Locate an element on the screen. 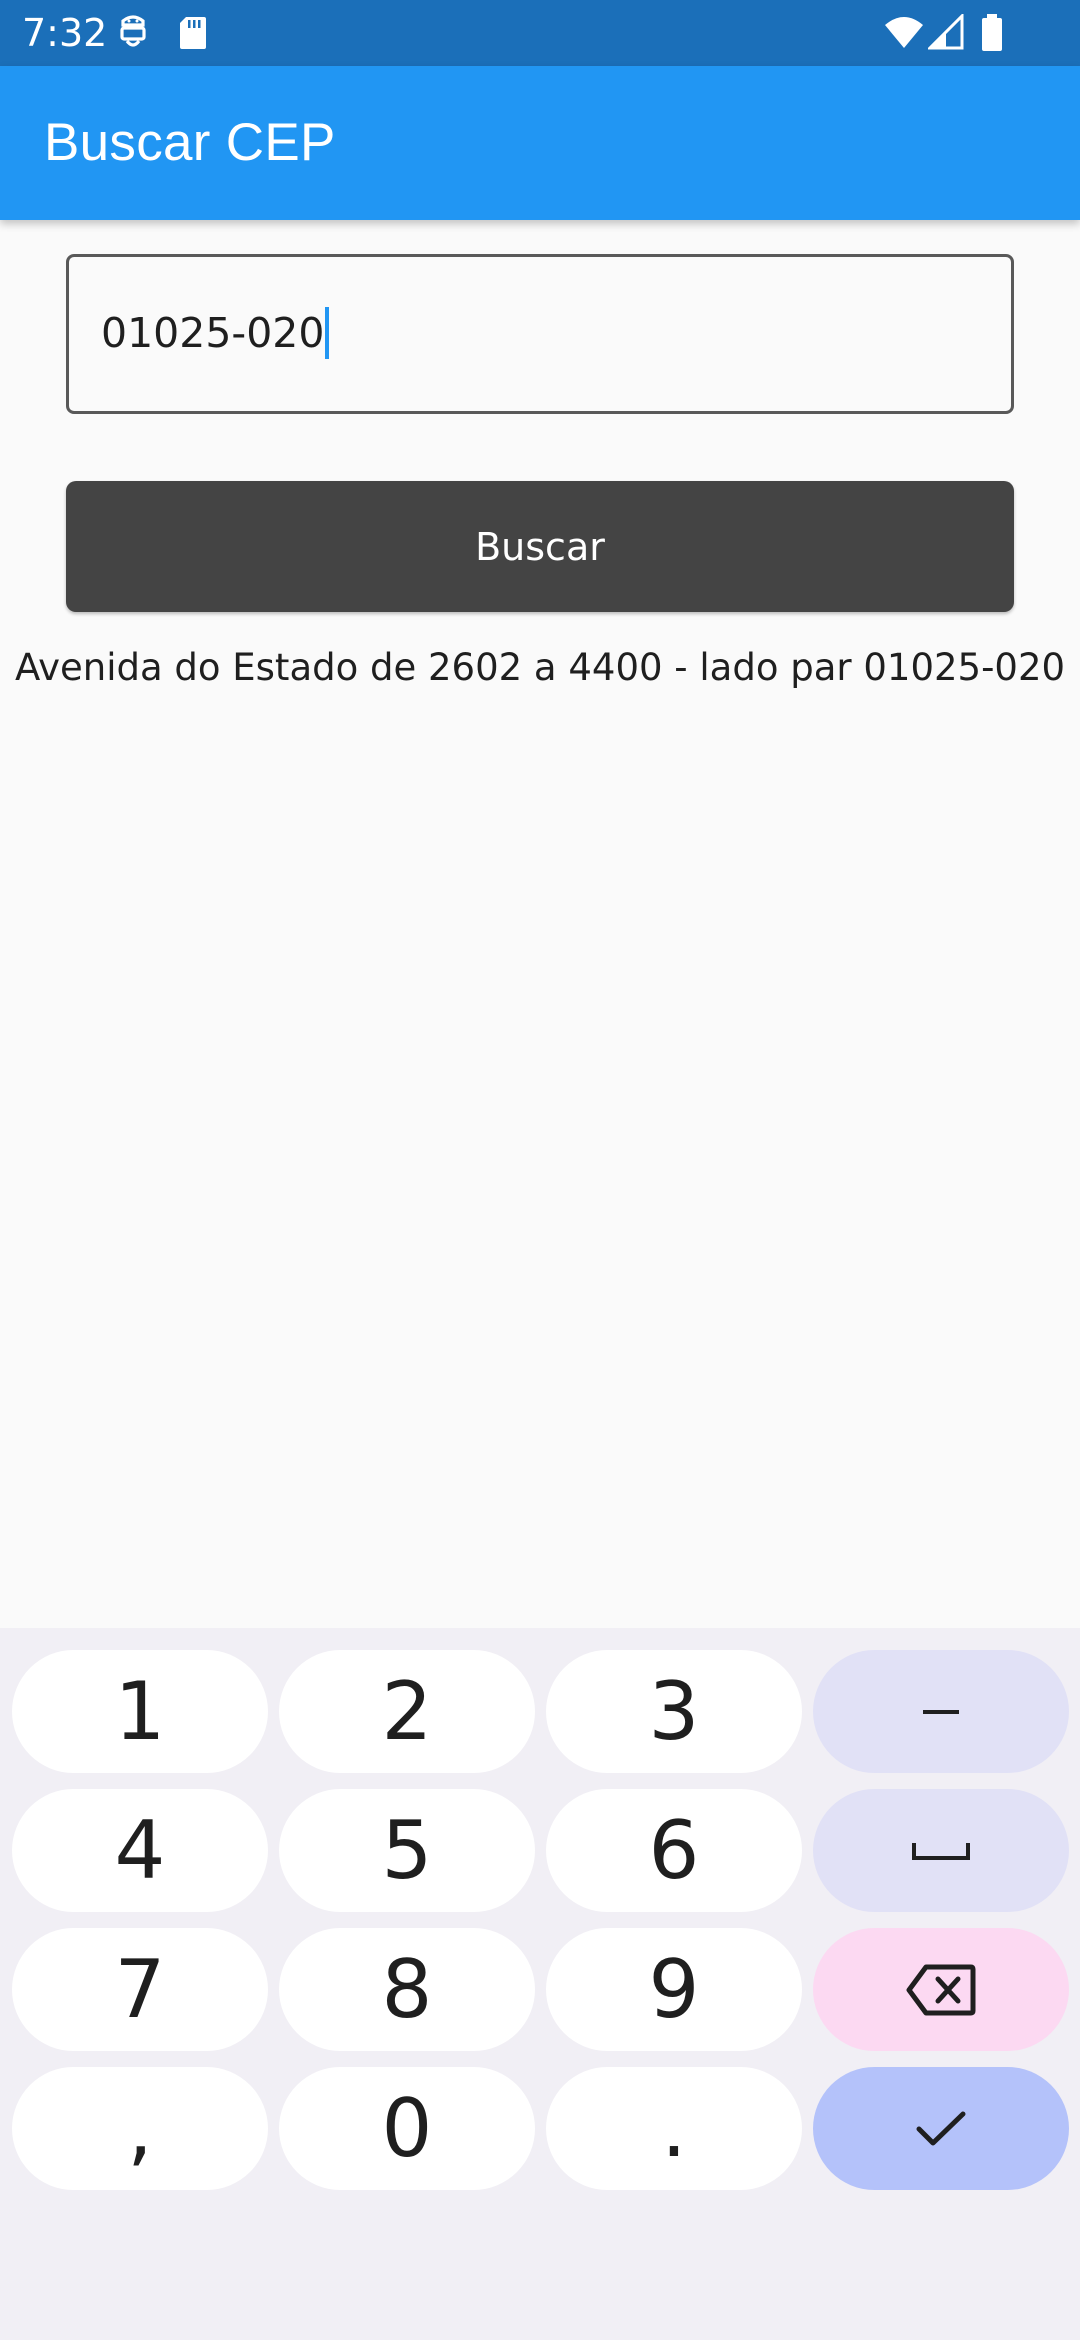 This screenshot has width=1080, height=2340. cep-input-value-wrap: 01025-020 is located at coordinates (215, 333).